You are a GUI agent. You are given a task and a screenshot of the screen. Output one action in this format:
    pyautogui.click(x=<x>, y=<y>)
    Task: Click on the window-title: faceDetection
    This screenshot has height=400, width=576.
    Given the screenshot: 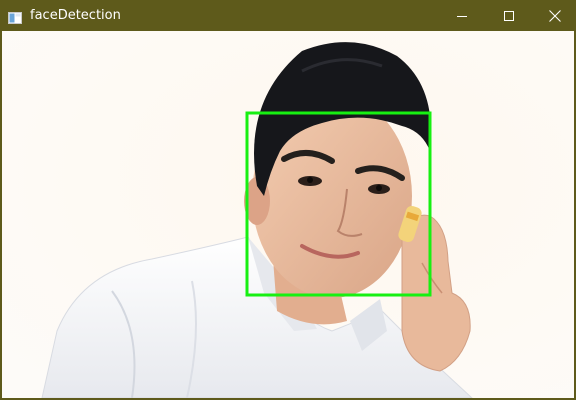 What is the action you would take?
    pyautogui.click(x=75, y=15)
    